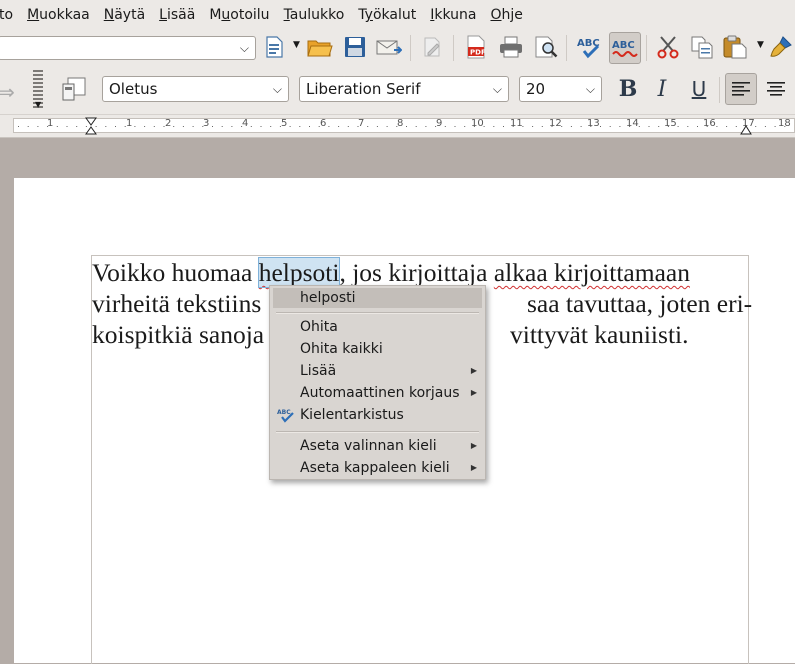 The width and height of the screenshot is (795, 664). What do you see at coordinates (432, 47) in the screenshot?
I see `edit-mode-button` at bounding box center [432, 47].